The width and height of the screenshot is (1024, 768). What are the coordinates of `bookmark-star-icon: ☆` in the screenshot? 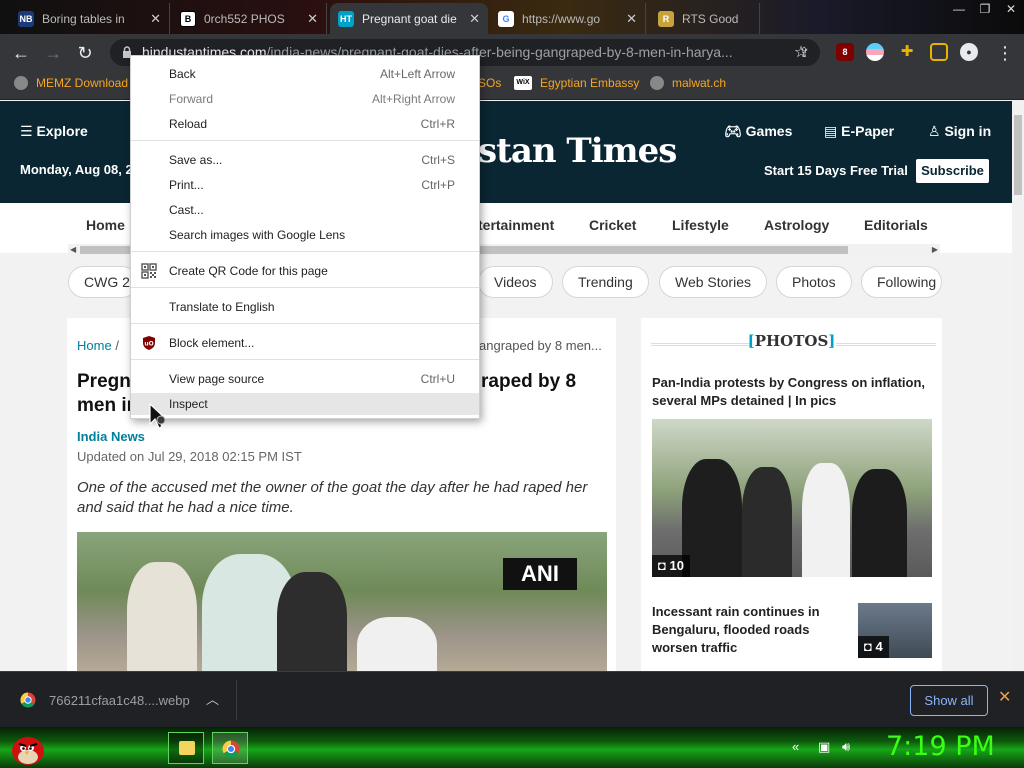 It's located at (801, 53).